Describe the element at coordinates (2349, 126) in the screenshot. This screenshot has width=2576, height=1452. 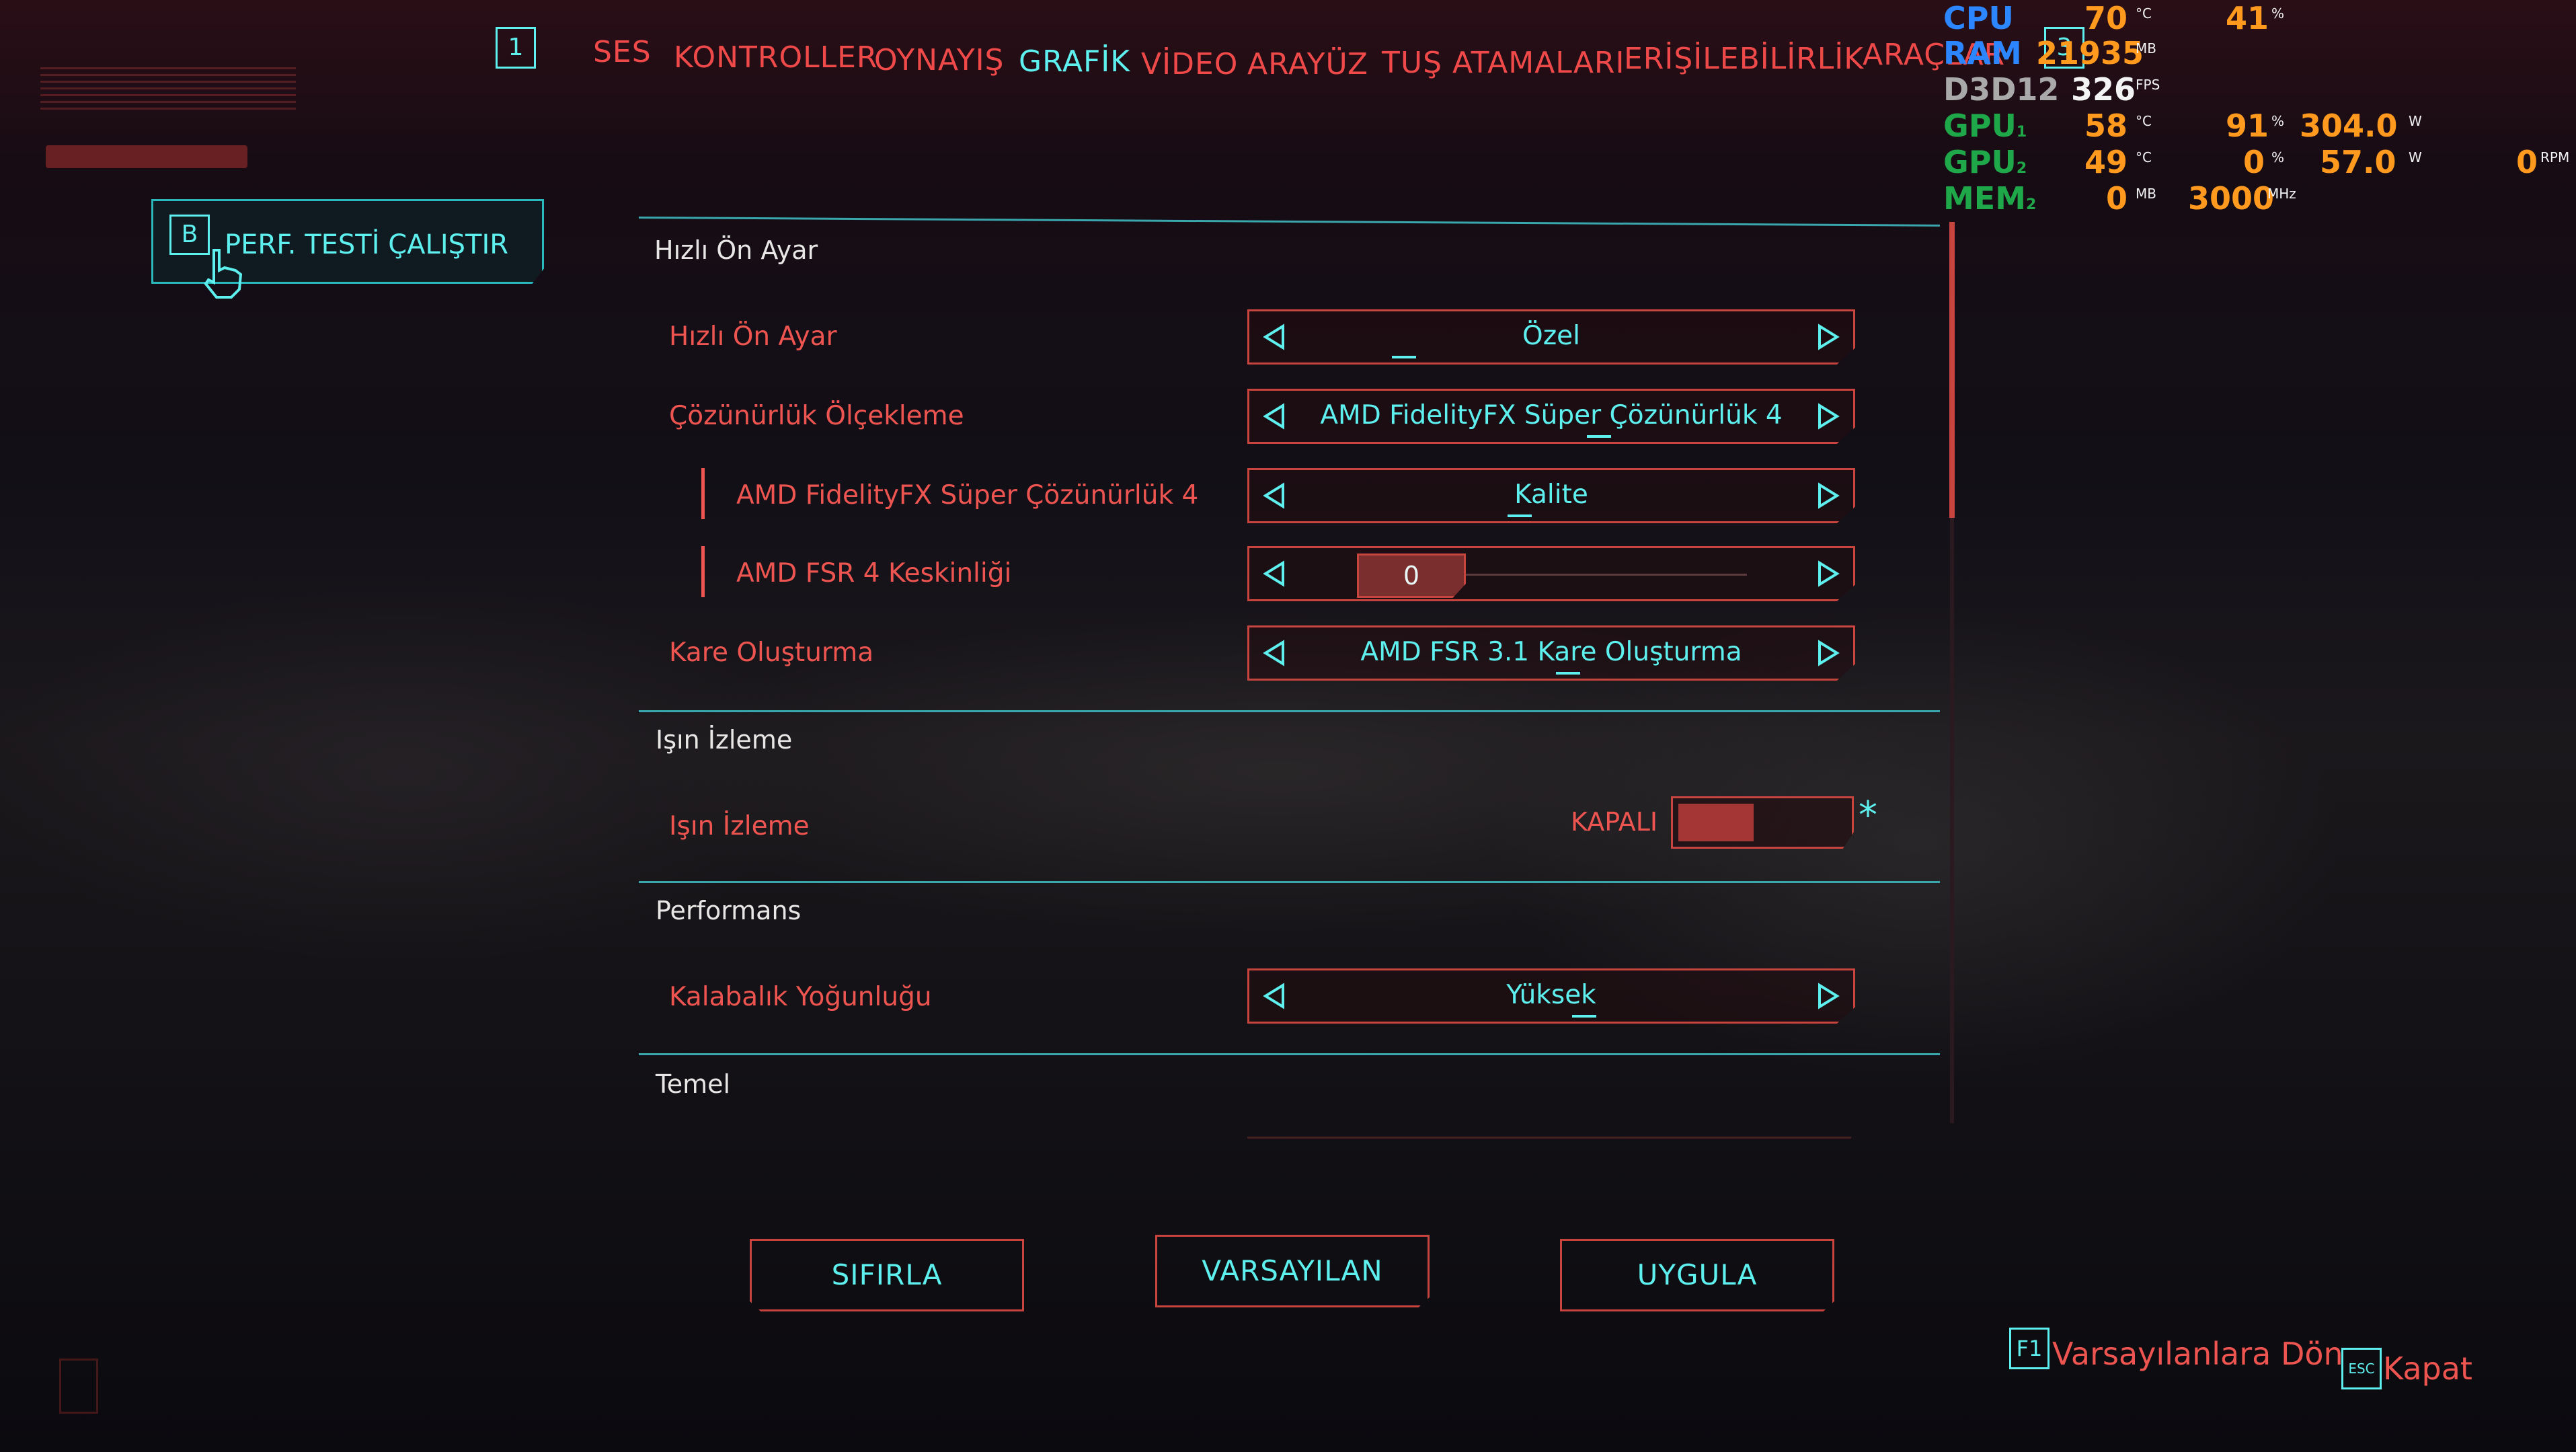
I see `hud-gpu1-power: 304.0` at that location.